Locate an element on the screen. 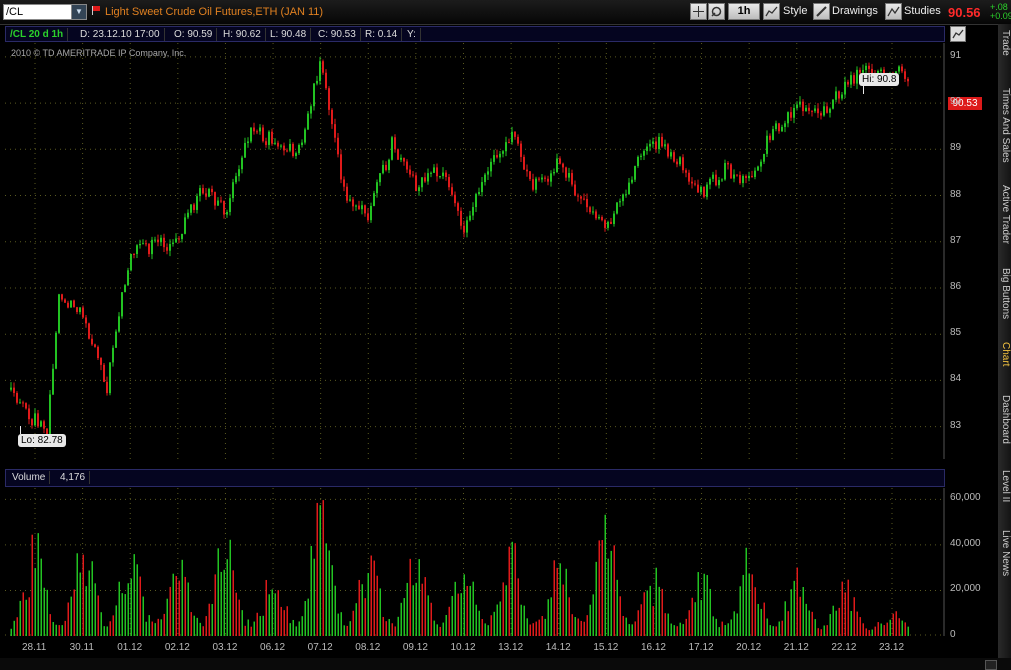 The height and width of the screenshot is (670, 1011). volume-header: Volume 4,176 is located at coordinates (475, 478).